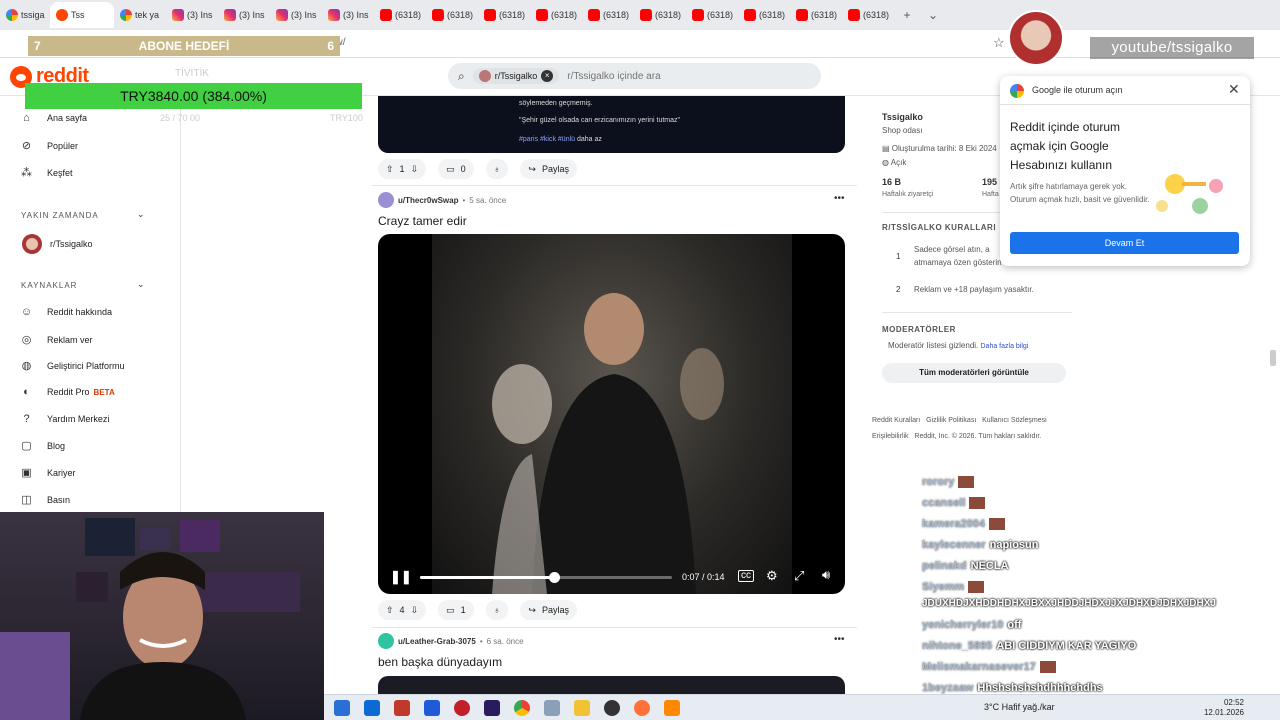 The height and width of the screenshot is (720, 1280). What do you see at coordinates (547, 139) in the screenshot?
I see `media-hashtags: #paris #kick #ünlü` at bounding box center [547, 139].